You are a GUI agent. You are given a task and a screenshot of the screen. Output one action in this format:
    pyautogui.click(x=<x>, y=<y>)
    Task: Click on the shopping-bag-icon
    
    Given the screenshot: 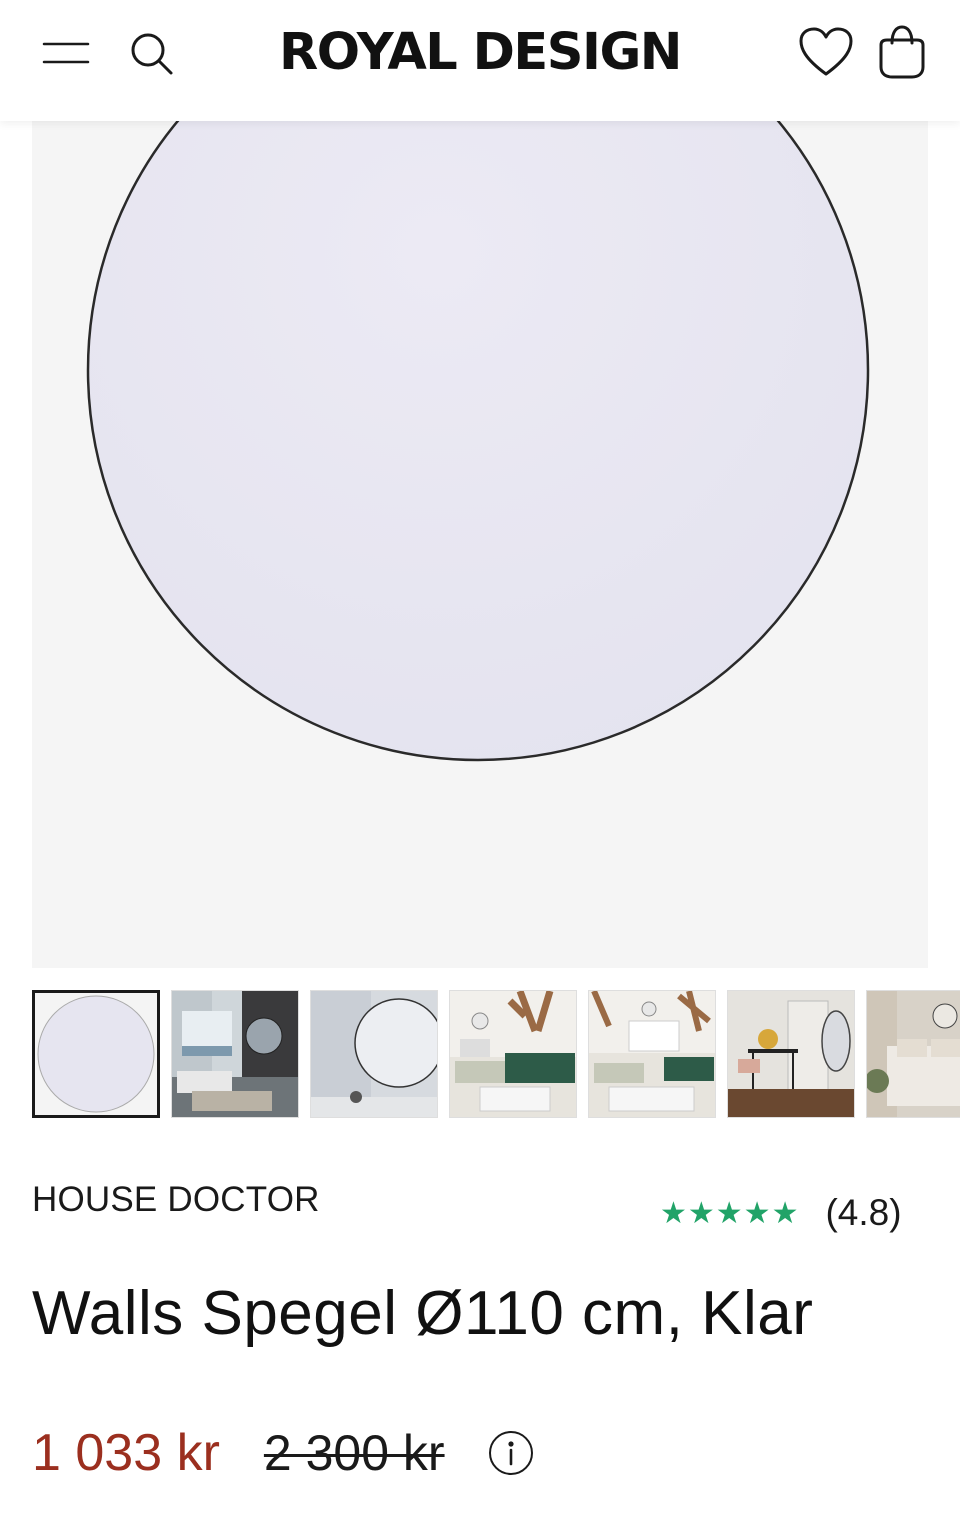 What is the action you would take?
    pyautogui.click(x=902, y=52)
    